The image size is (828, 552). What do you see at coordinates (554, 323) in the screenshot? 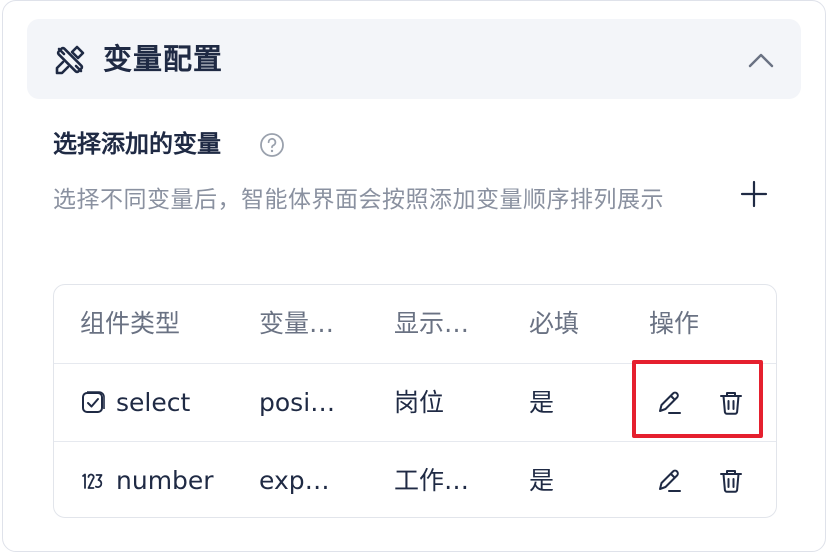
I see `header-required: 必填` at bounding box center [554, 323].